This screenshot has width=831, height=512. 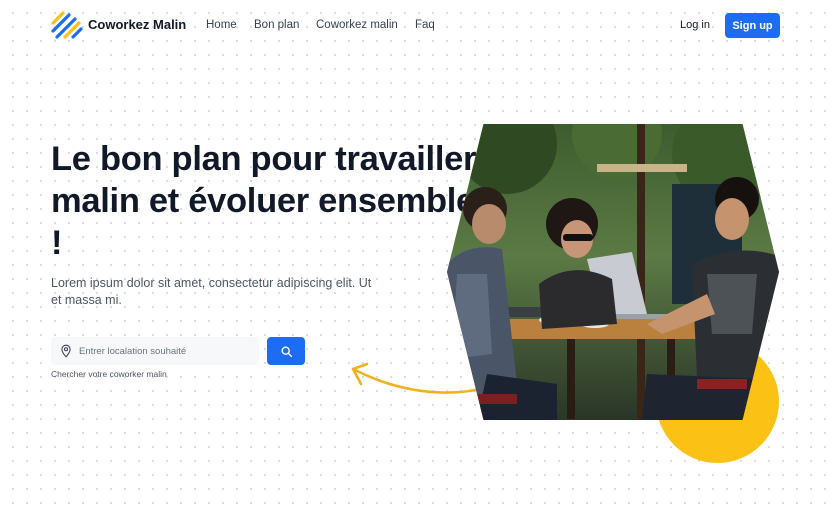 I want to click on nav-bon-plan: Bon plan, so click(x=276, y=25).